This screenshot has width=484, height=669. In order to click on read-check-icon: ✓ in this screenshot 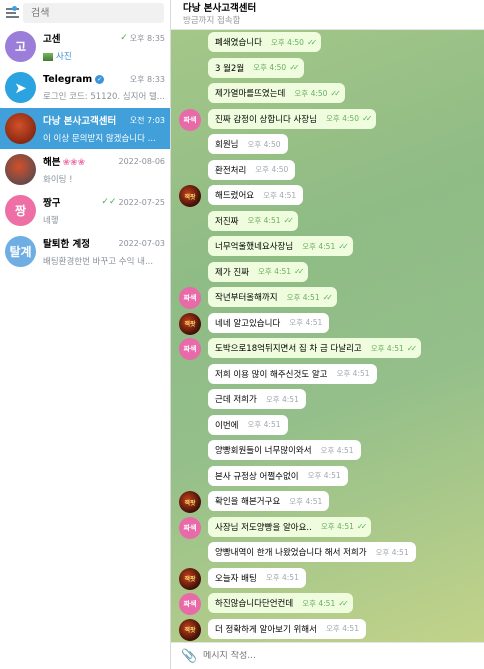, I will do `click(124, 38)`.